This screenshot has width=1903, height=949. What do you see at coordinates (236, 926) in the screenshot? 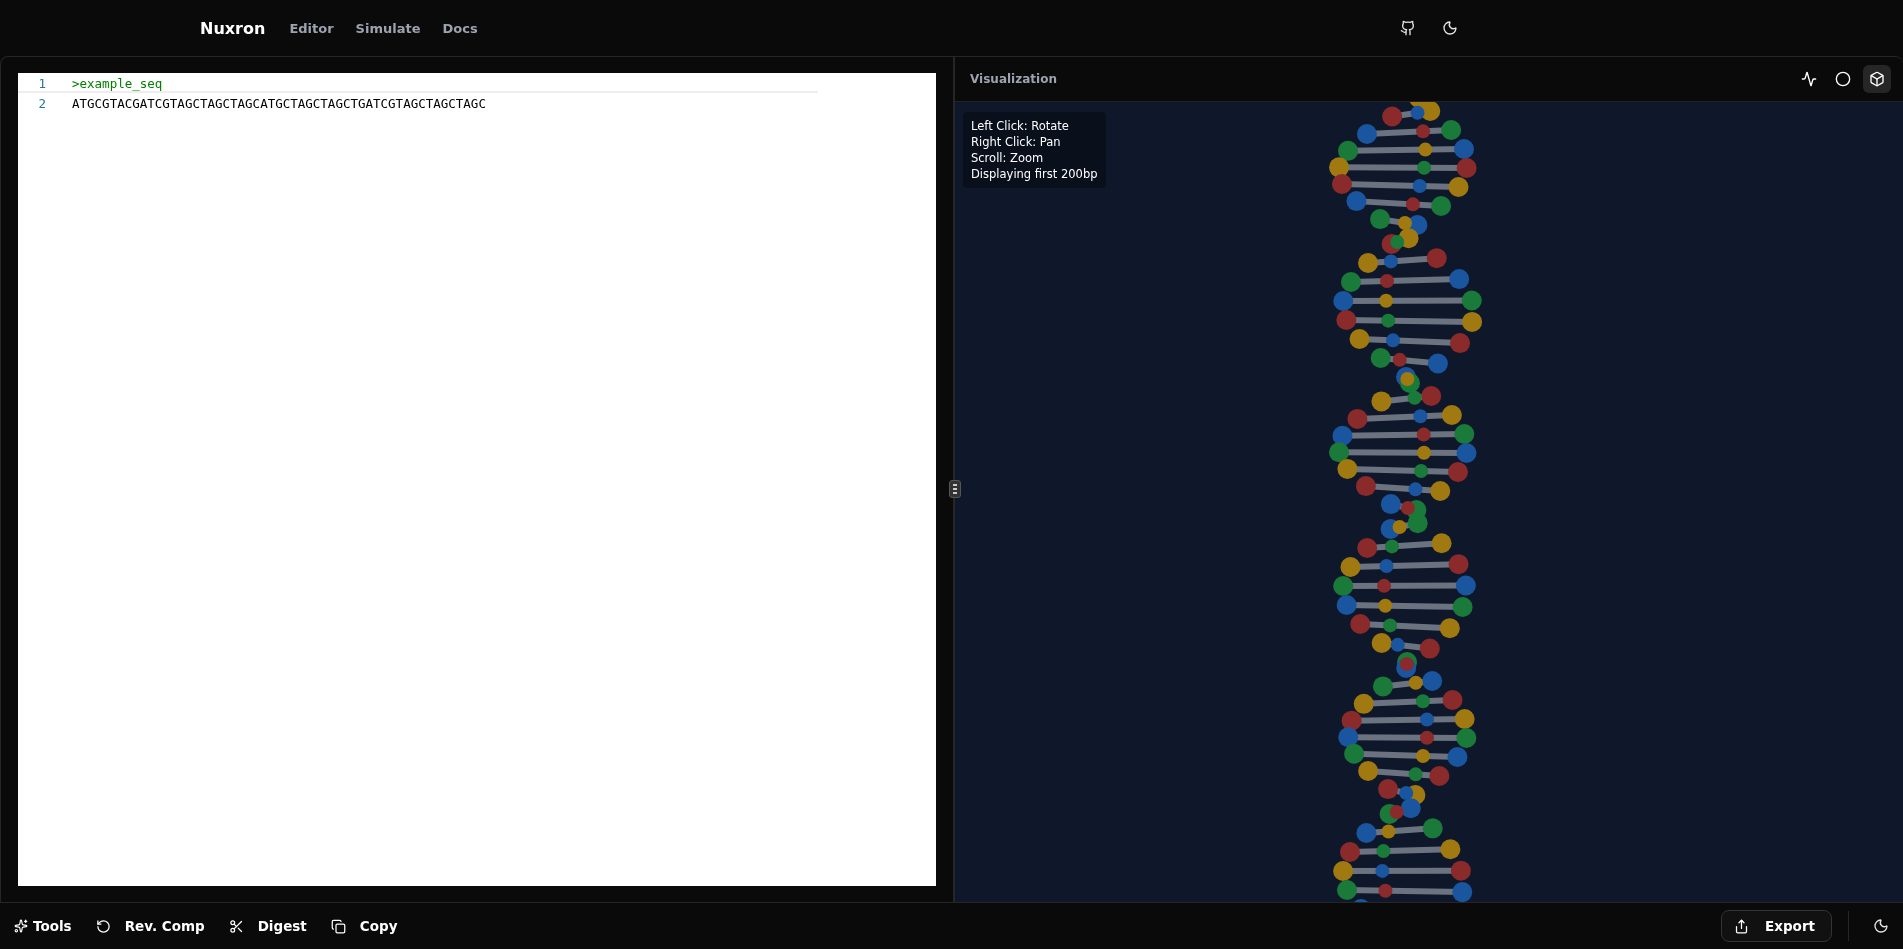
I see `scissors-icon` at bounding box center [236, 926].